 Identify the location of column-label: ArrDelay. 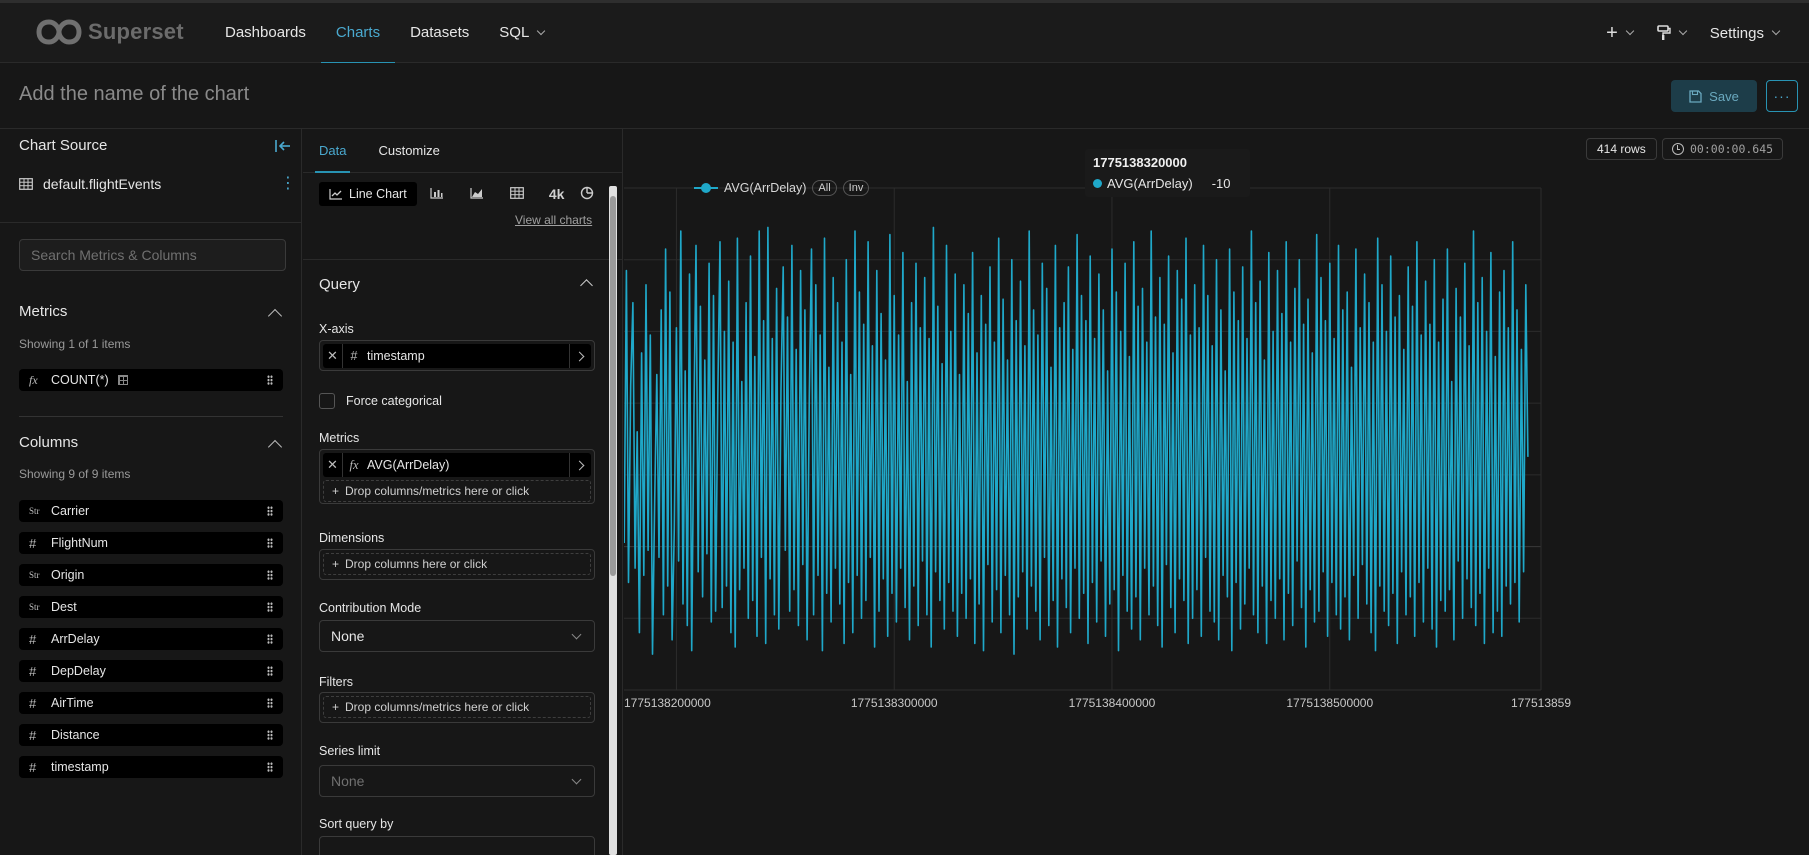
(75, 639).